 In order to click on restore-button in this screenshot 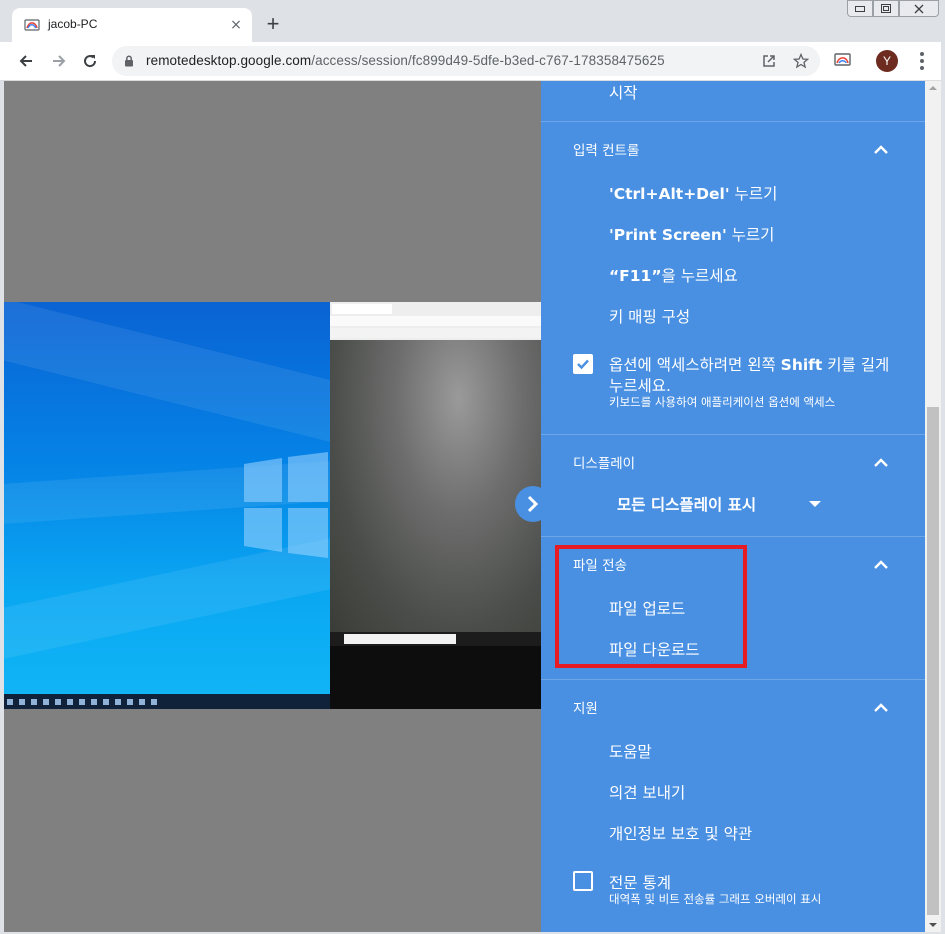, I will do `click(886, 8)`.